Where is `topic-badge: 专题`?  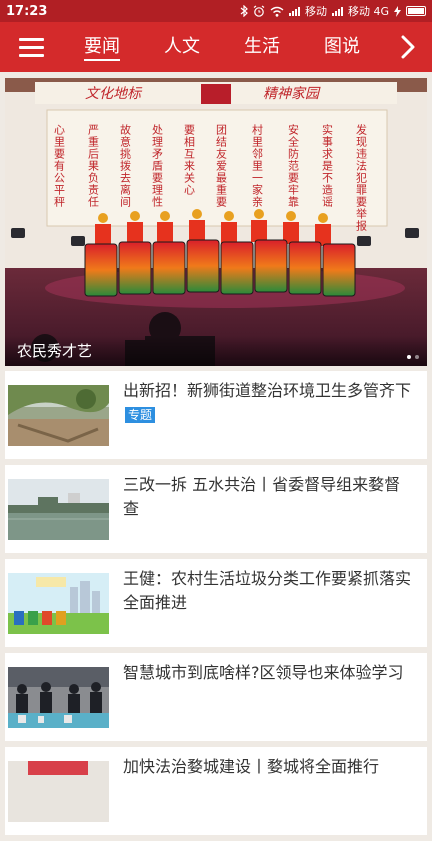 topic-badge: 专题 is located at coordinates (140, 415).